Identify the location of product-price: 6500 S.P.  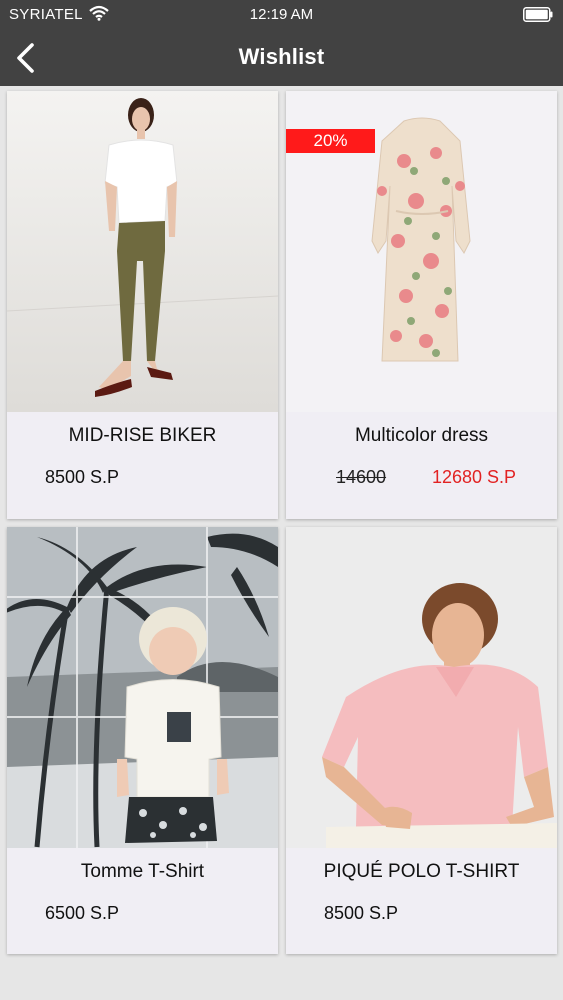
(82, 913).